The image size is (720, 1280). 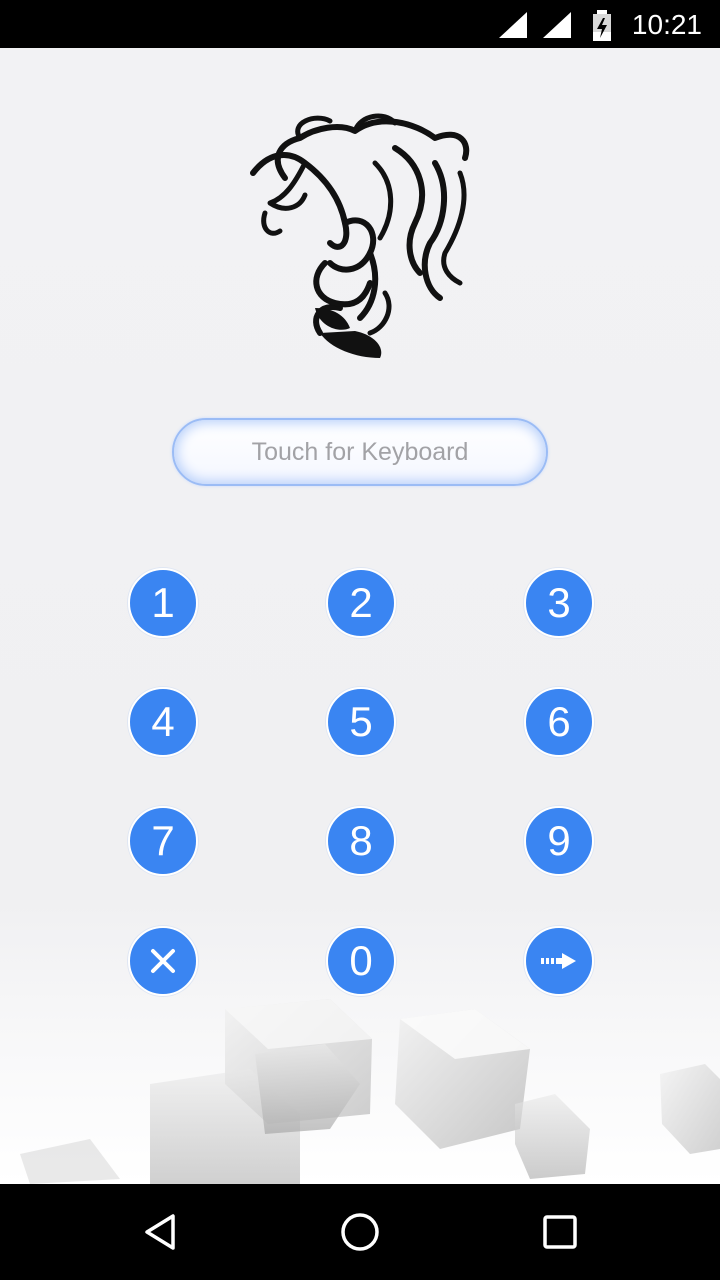 What do you see at coordinates (559, 722) in the screenshot?
I see `key-6: 6` at bounding box center [559, 722].